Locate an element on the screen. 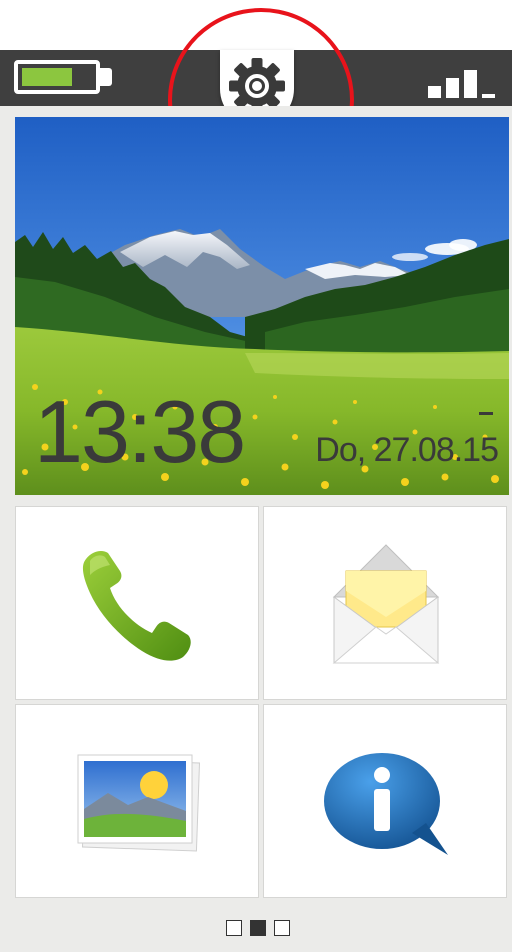 The width and height of the screenshot is (512, 952). page-indicator is located at coordinates (262, 930).